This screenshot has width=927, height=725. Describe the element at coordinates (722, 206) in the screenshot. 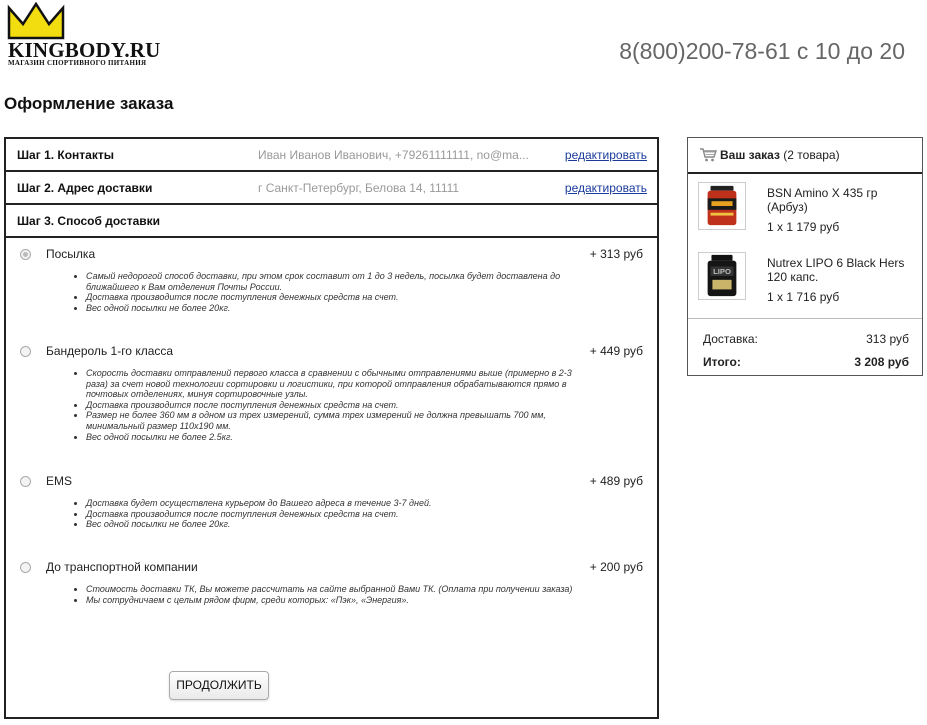

I see `product-image` at that location.